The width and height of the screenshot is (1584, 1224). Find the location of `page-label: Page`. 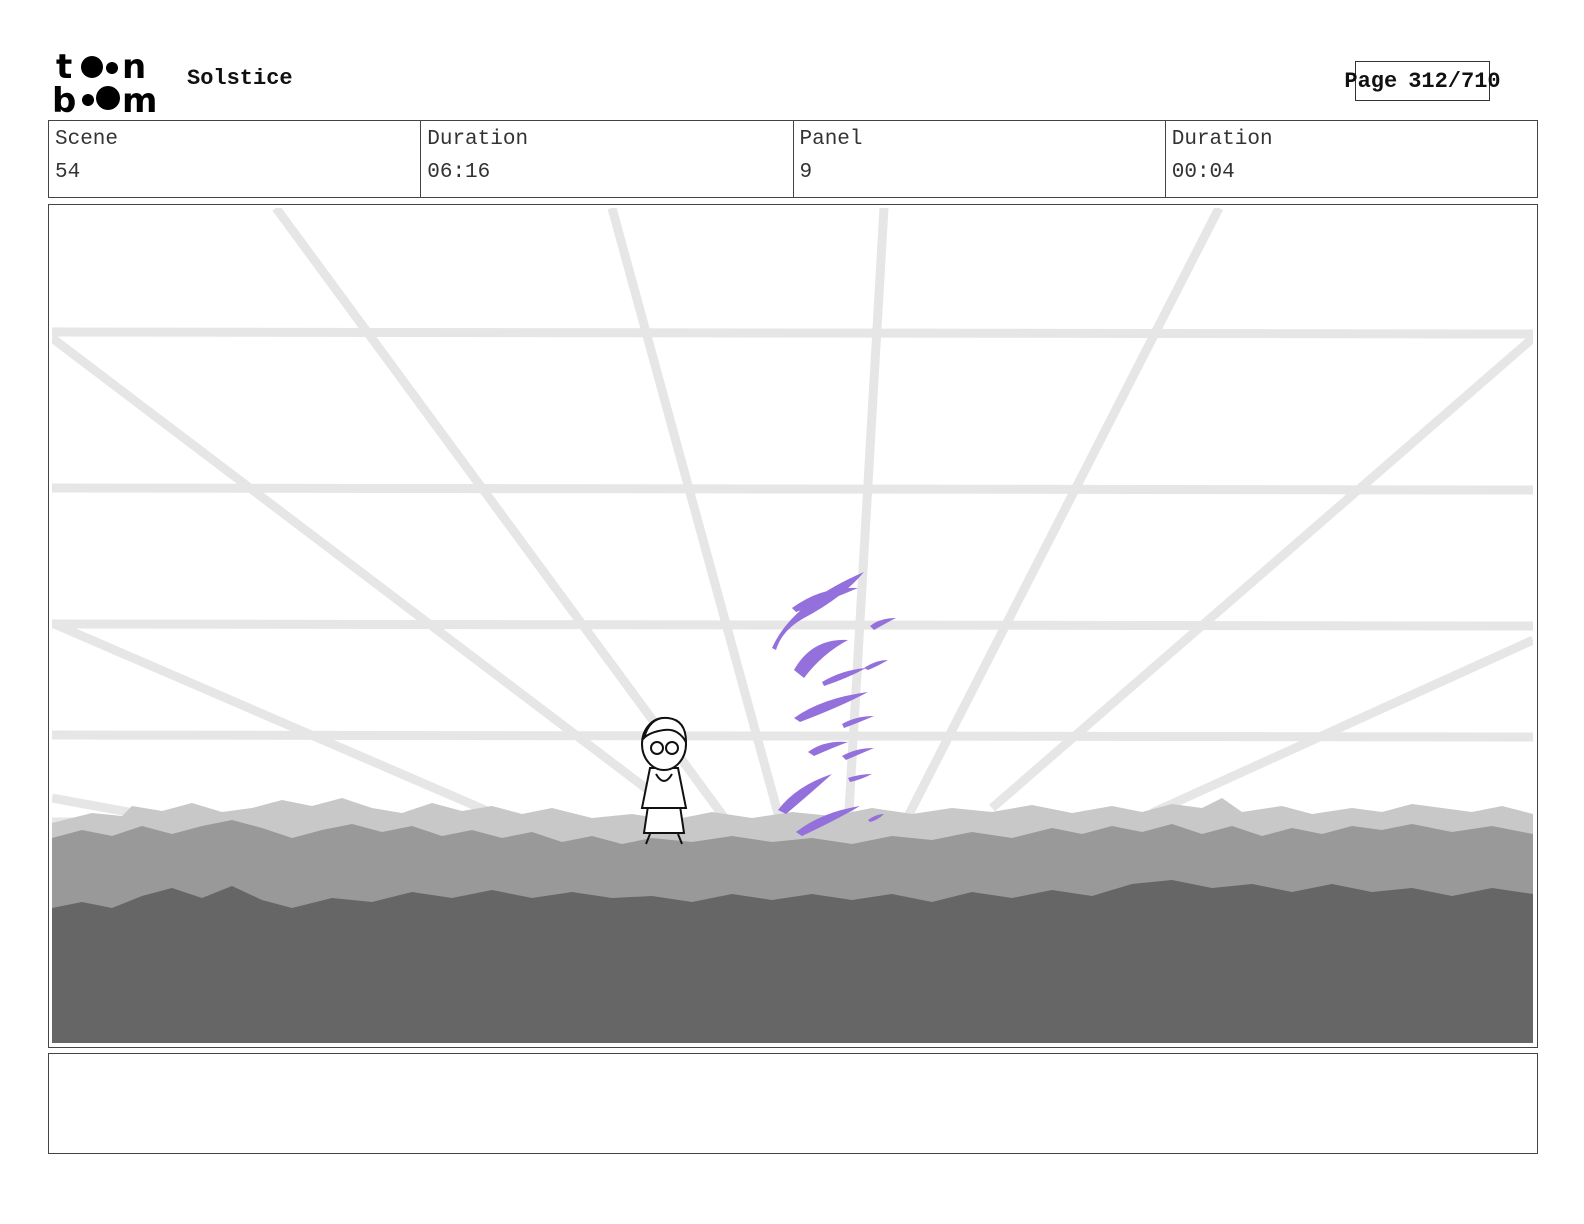

page-label: Page is located at coordinates (1371, 81).